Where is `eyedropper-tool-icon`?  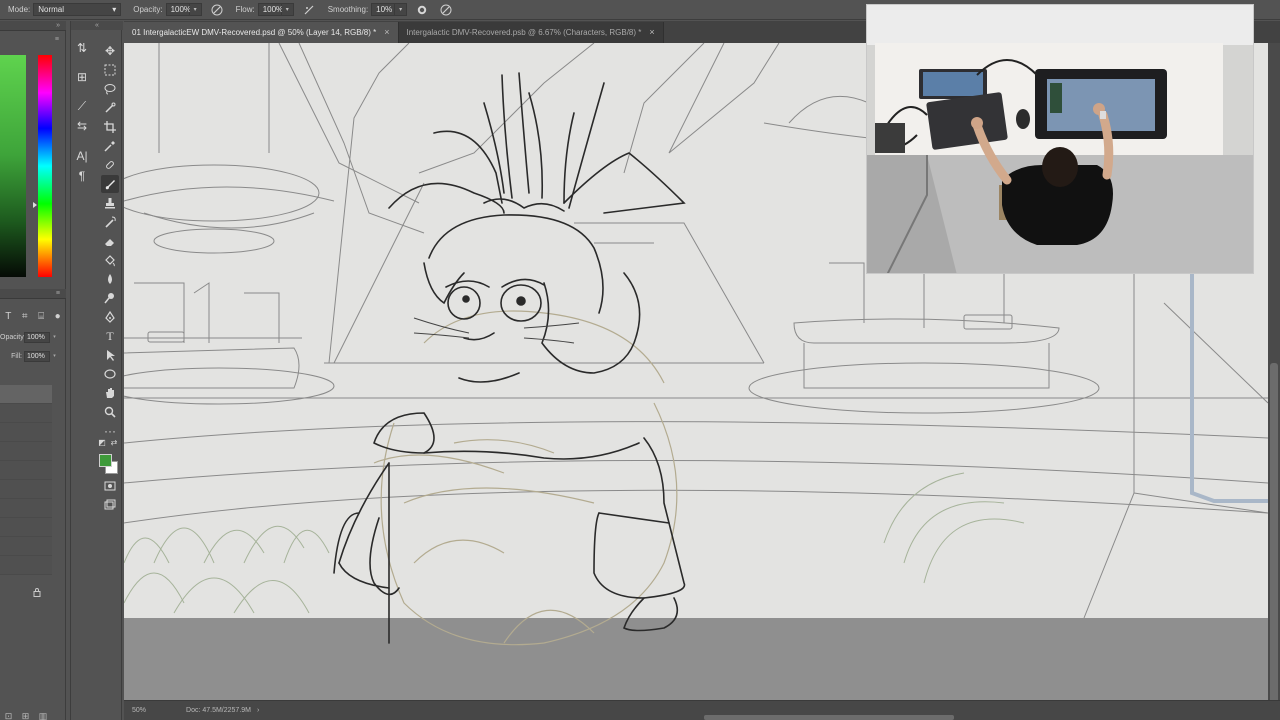 eyedropper-tool-icon is located at coordinates (110, 146).